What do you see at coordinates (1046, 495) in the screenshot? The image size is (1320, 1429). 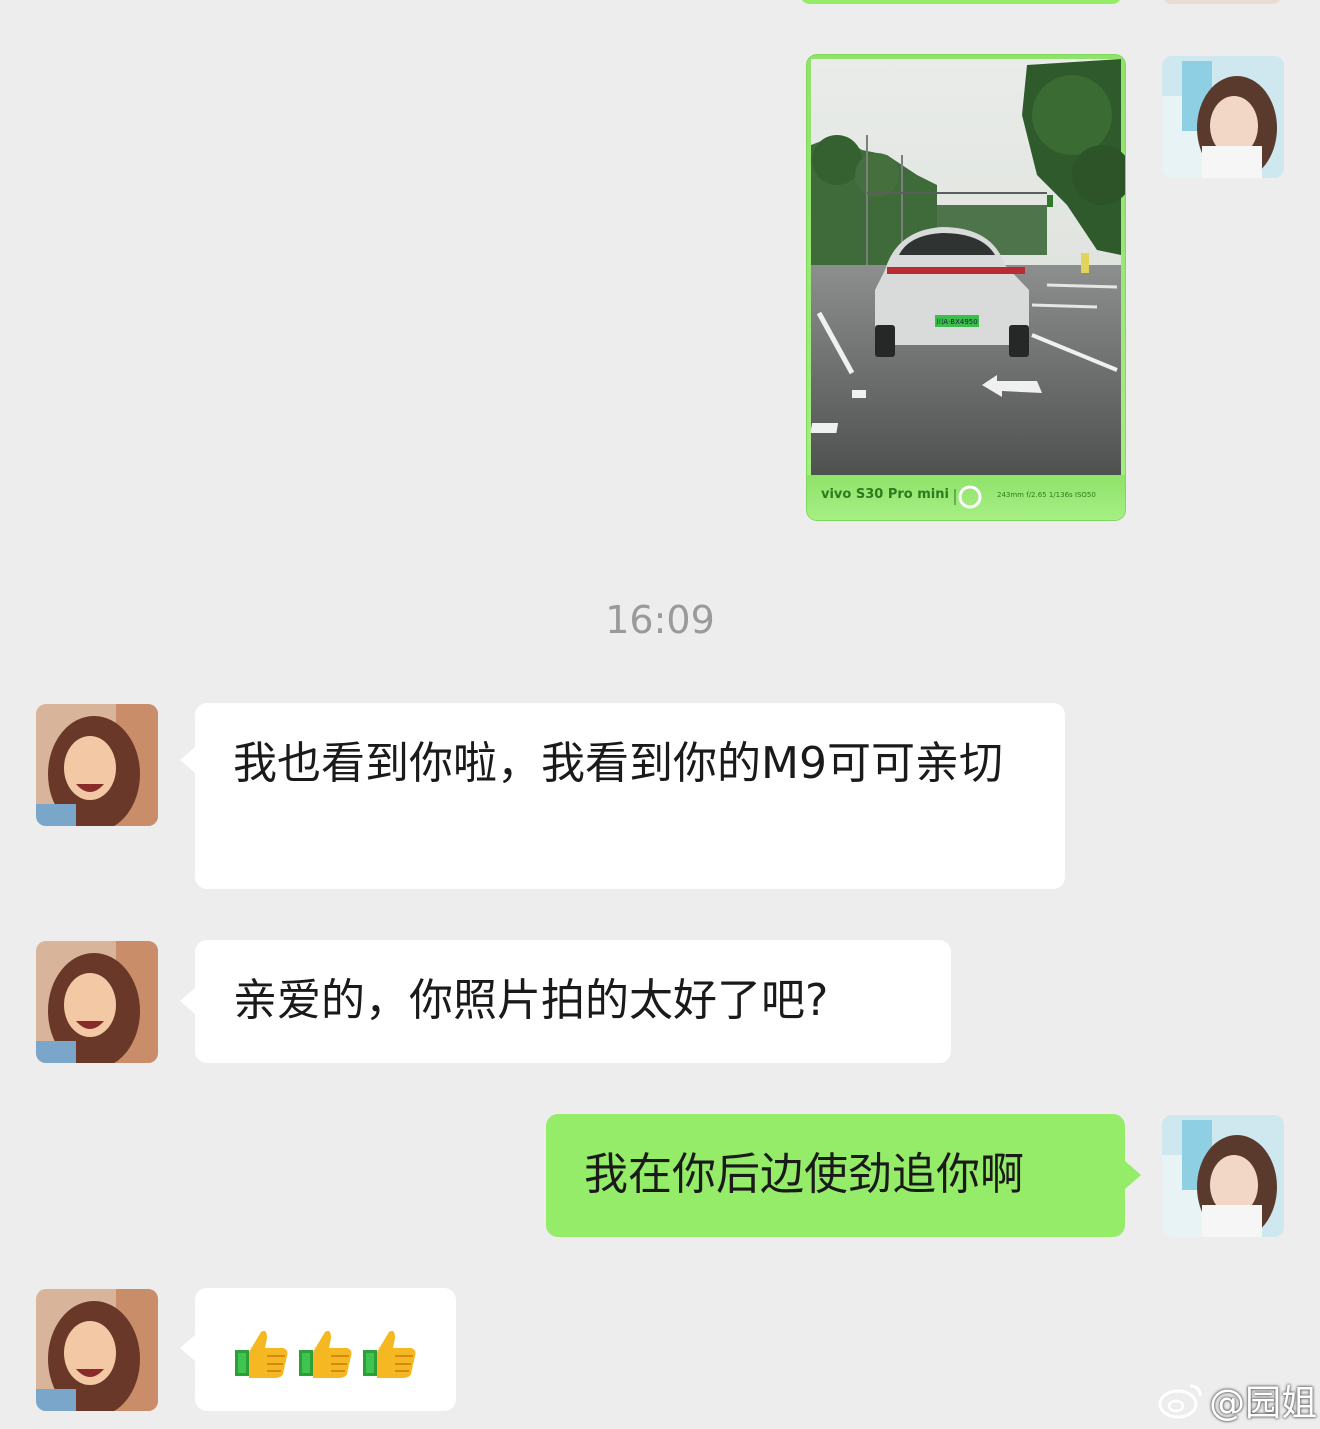 I see `exif-info: 243mm f/2.65 1/136s ISO50` at bounding box center [1046, 495].